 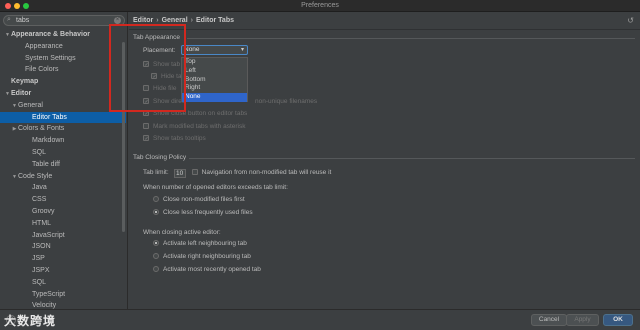 I want to click on sidebar-item-label: Editor Tabs, so click(x=49, y=117).